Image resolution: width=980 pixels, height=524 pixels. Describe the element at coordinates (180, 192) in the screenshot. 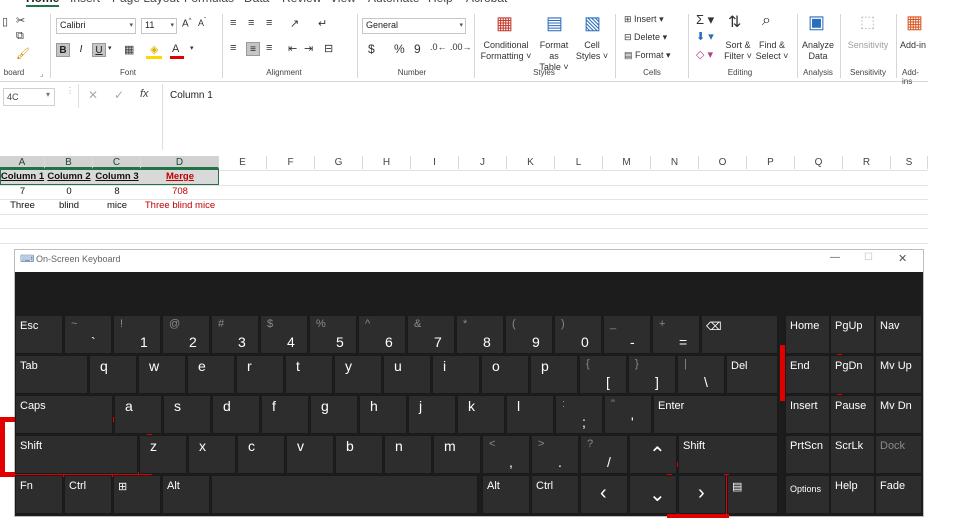

I see `cell-d2: 708` at that location.